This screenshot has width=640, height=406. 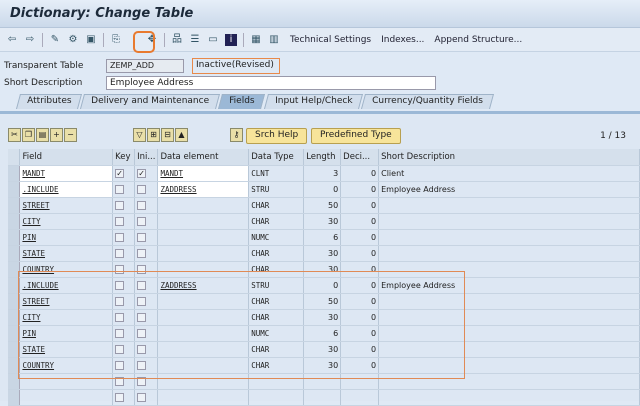 What do you see at coordinates (274, 40) in the screenshot?
I see `table-icon: ▥` at bounding box center [274, 40].